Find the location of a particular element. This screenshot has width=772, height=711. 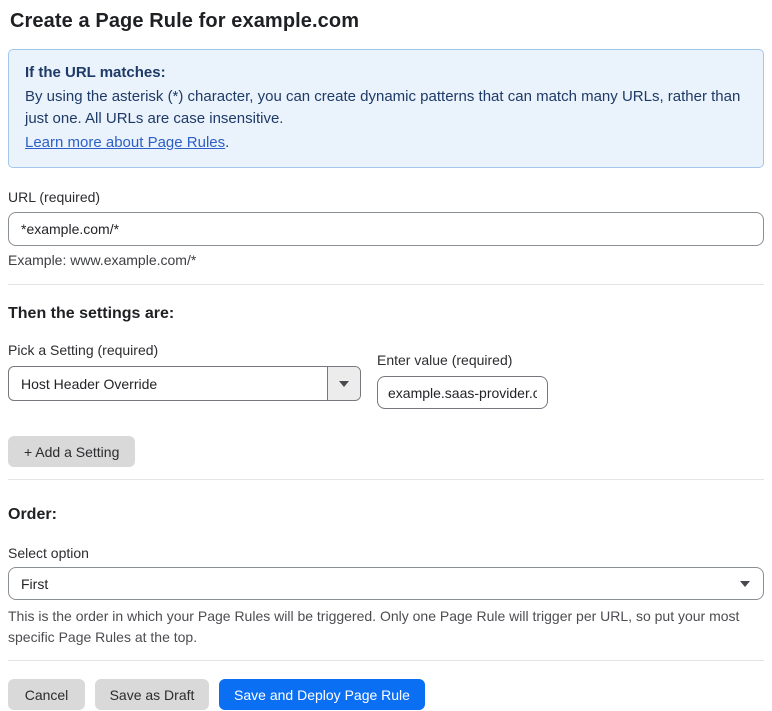

info-box-link-line: Learn more about Page Rules. is located at coordinates (386, 143).